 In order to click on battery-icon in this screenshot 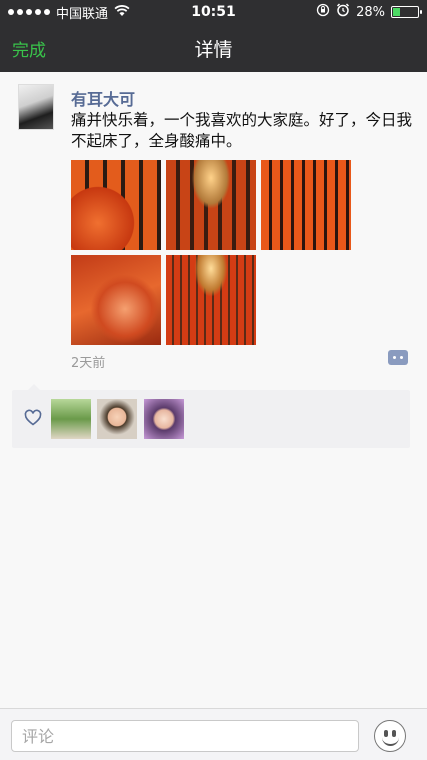, I will do `click(406, 12)`.